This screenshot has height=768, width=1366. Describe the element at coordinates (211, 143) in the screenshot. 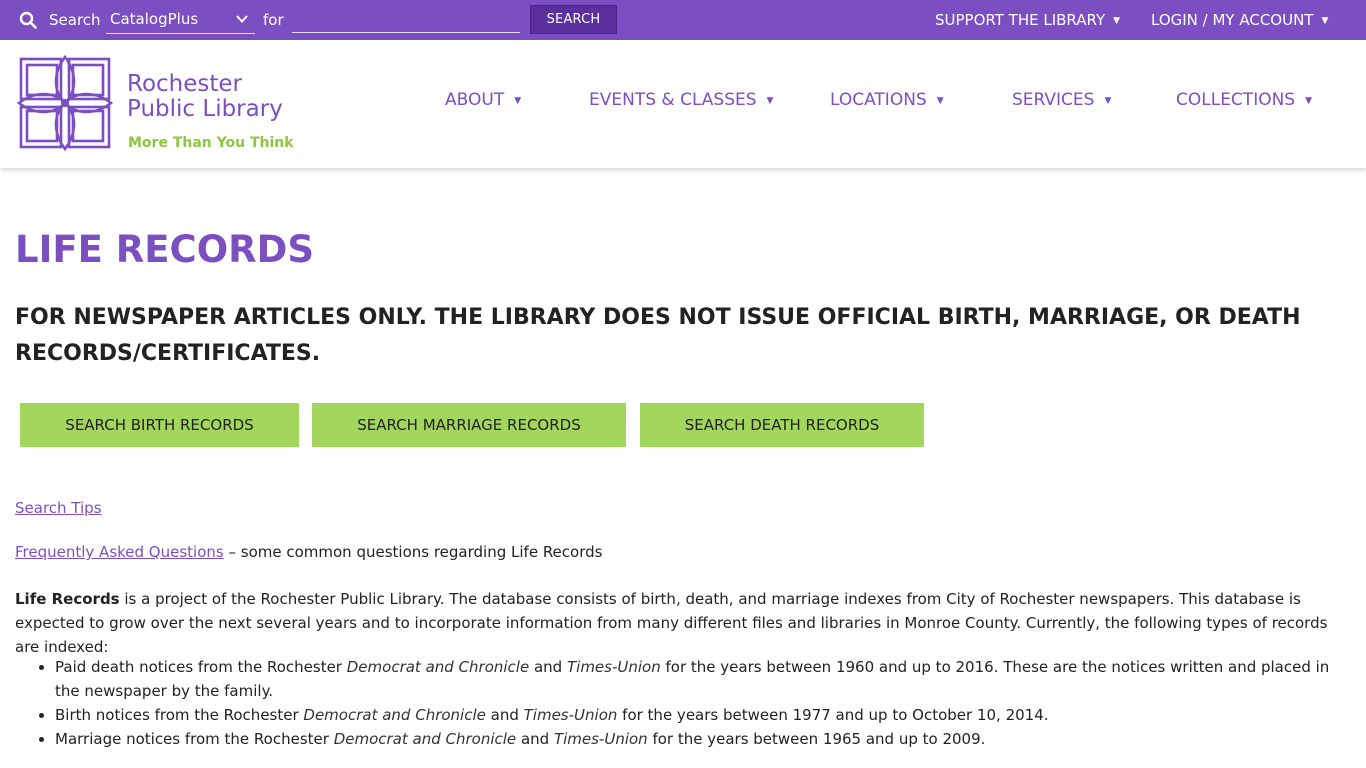

I see `library-tagline: More Than You Think` at that location.